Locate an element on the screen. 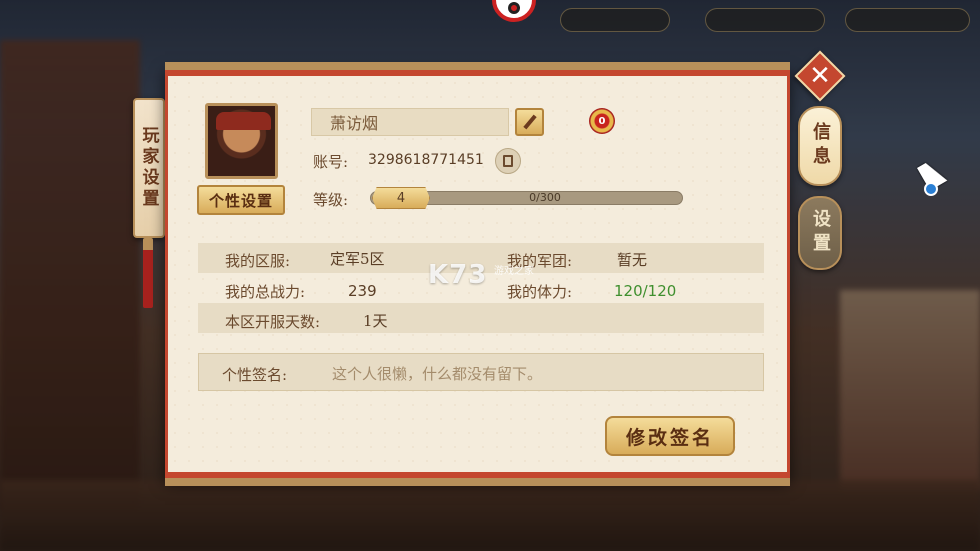  pencil-icon is located at coordinates (529, 122).